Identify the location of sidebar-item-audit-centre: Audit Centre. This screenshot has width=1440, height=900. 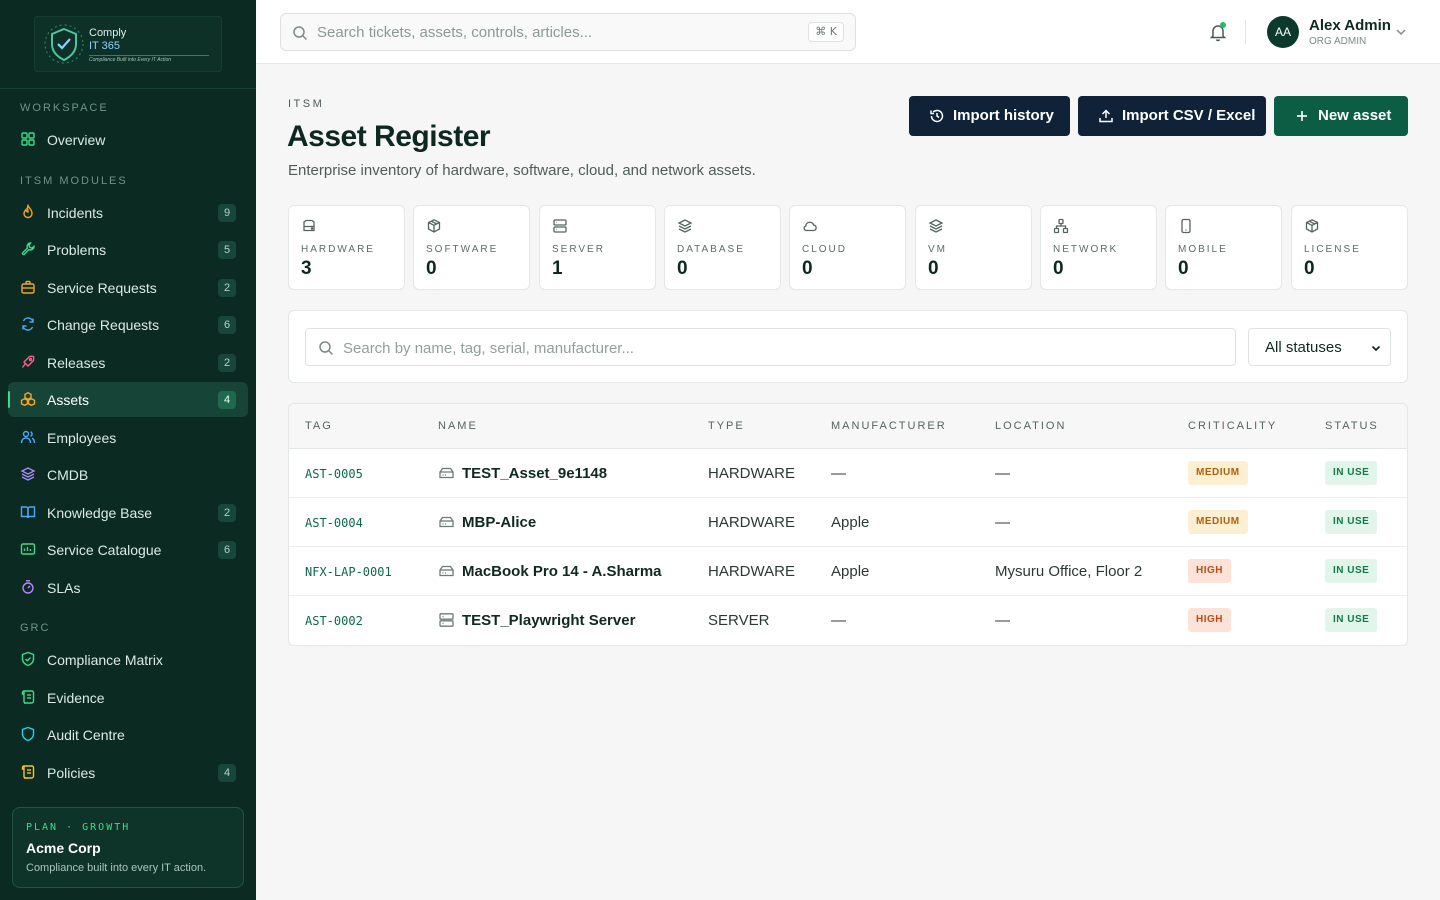
(128, 734).